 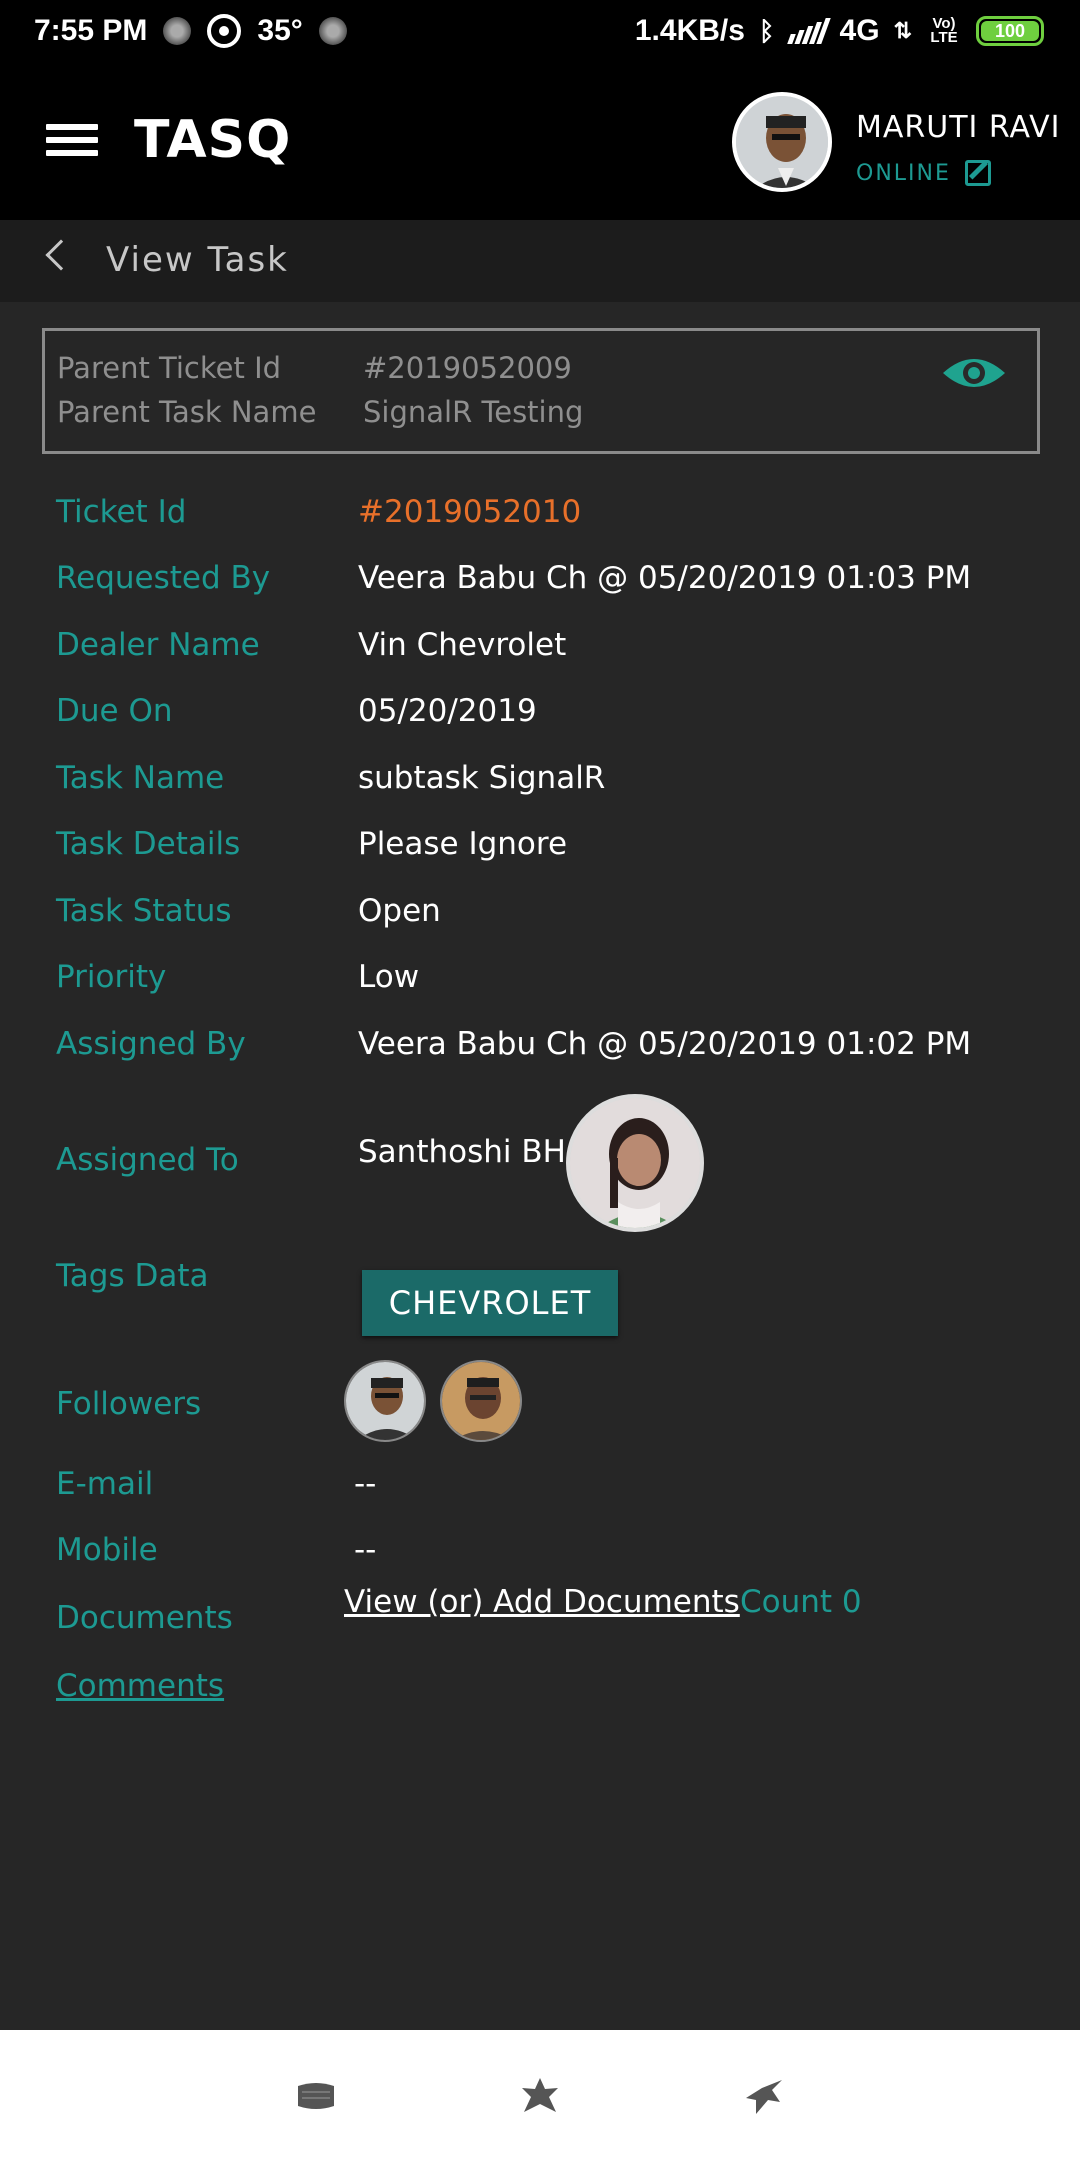 What do you see at coordinates (72, 143) in the screenshot?
I see `hamburger-icon` at bounding box center [72, 143].